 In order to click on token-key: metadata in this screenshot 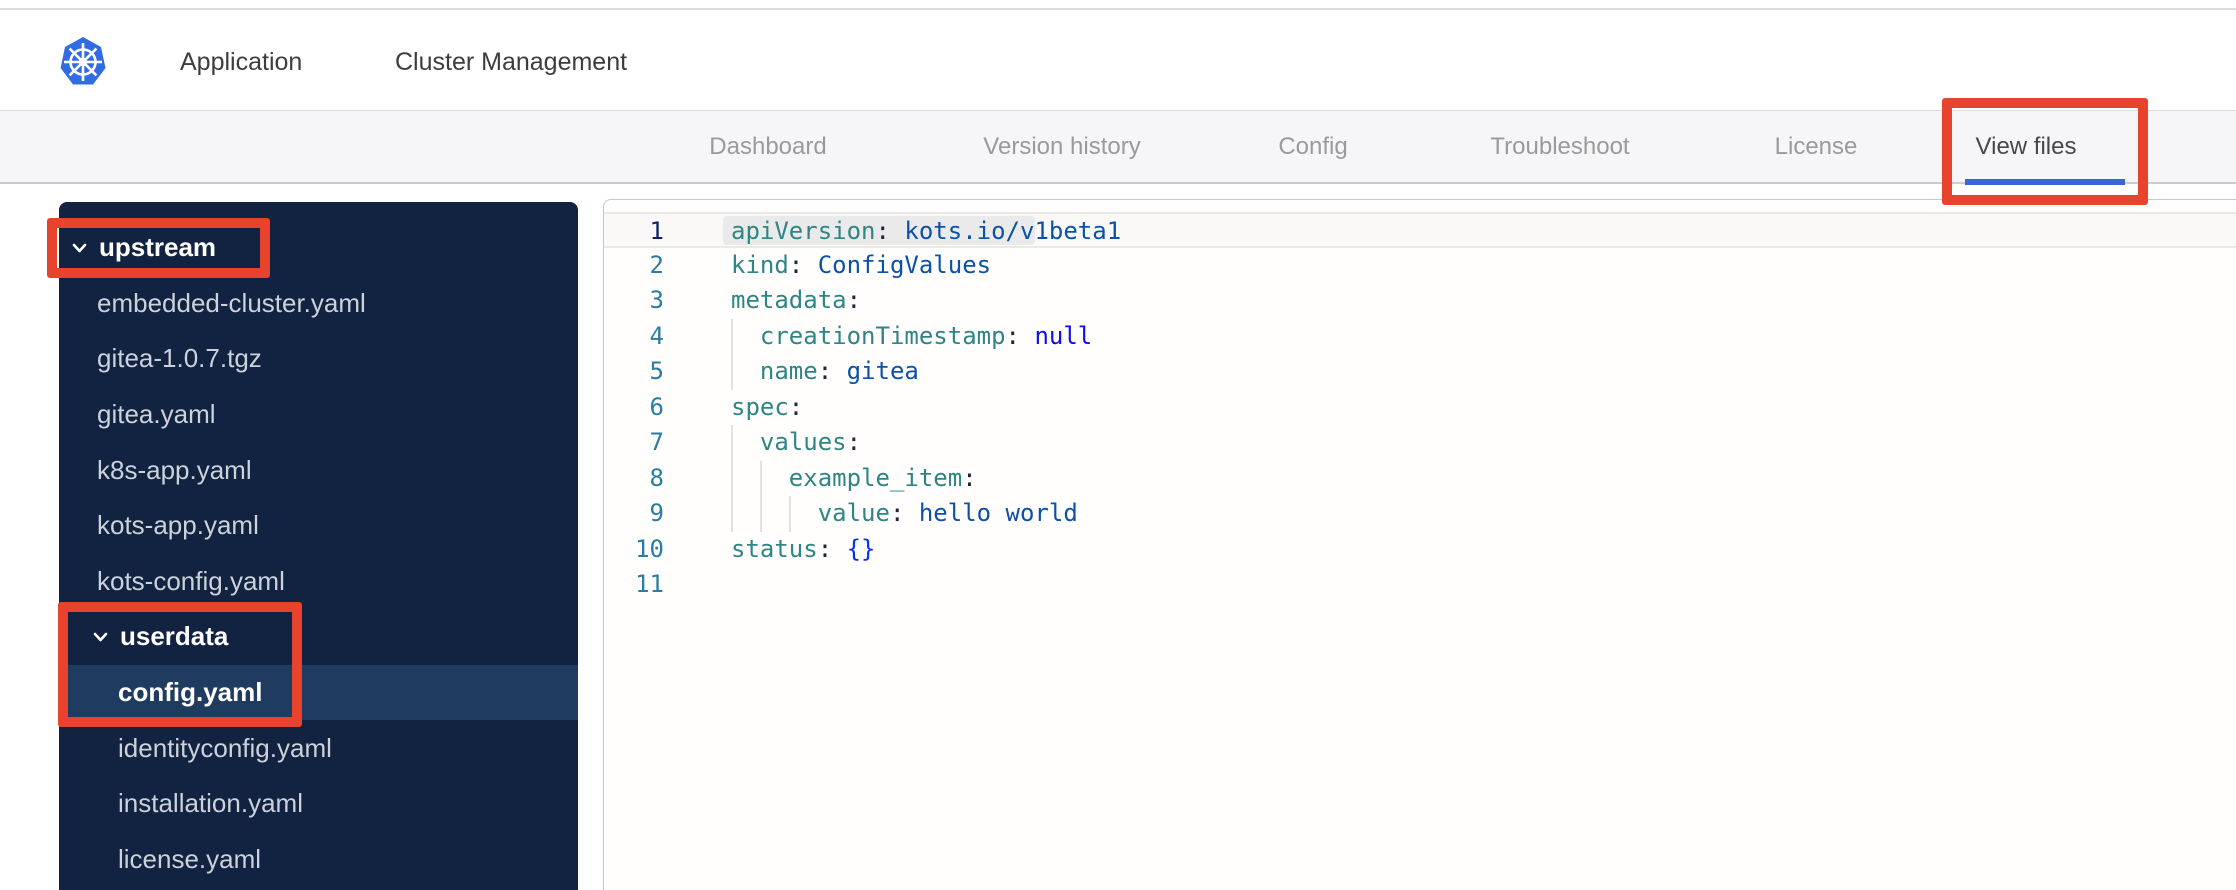, I will do `click(789, 300)`.